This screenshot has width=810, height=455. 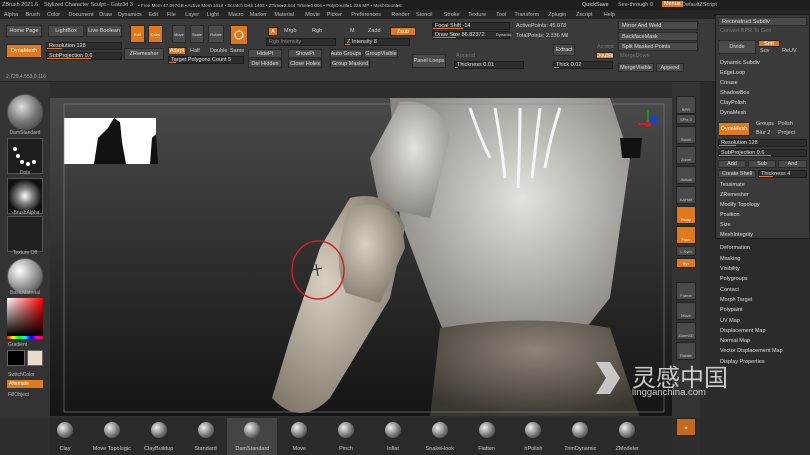 What do you see at coordinates (179, 34) in the screenshot?
I see `move-button: Move` at bounding box center [179, 34].